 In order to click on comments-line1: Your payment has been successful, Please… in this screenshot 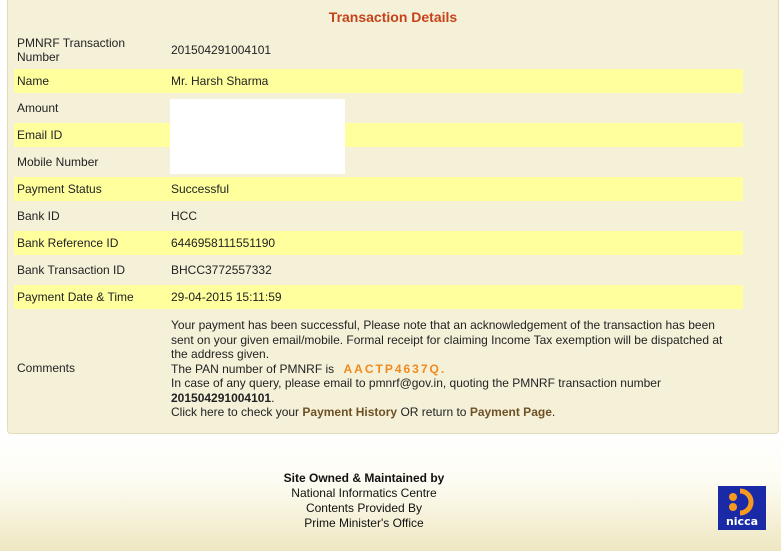, I will do `click(447, 339)`.